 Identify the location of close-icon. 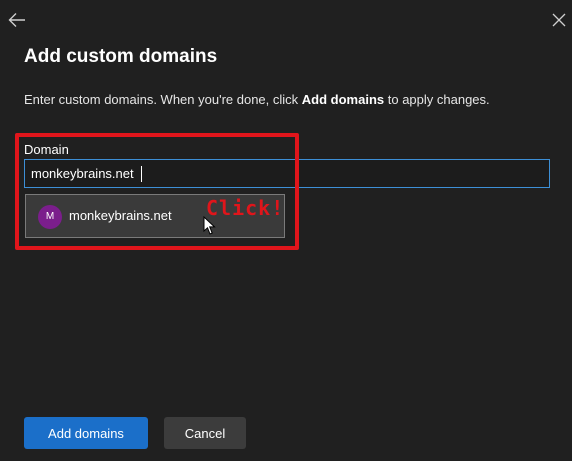
(559, 20).